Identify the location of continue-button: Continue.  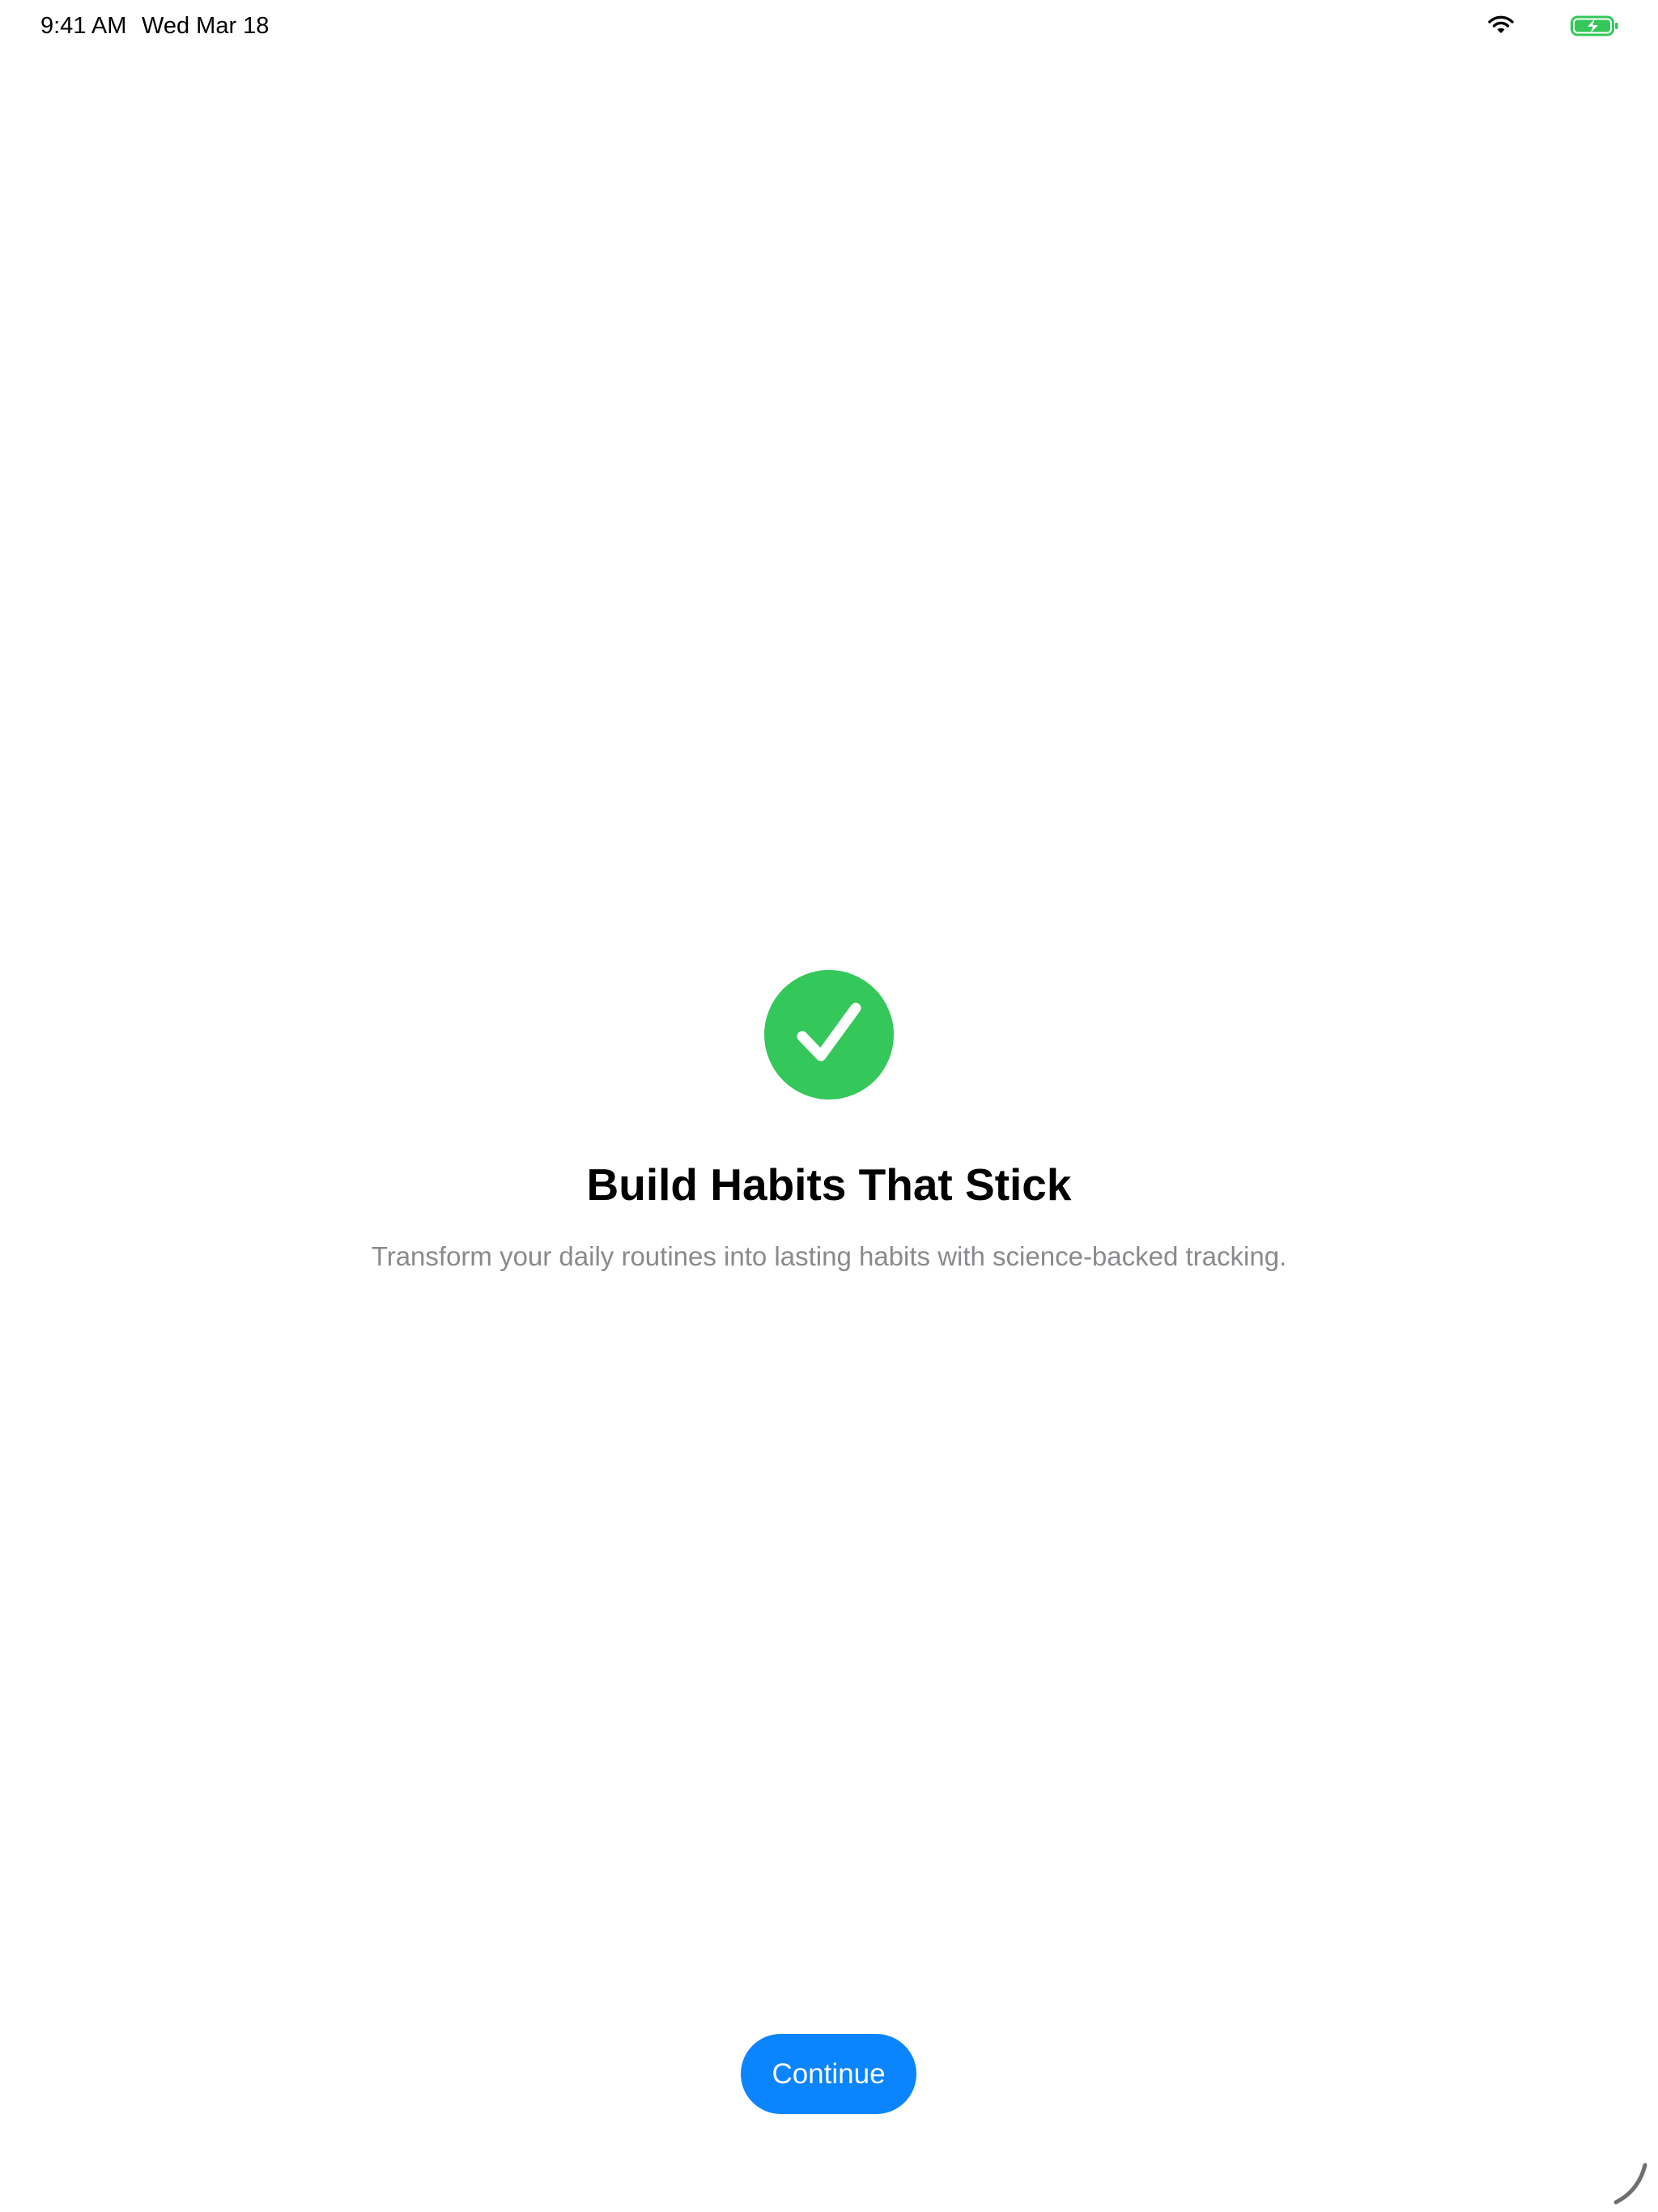
(828, 2074).